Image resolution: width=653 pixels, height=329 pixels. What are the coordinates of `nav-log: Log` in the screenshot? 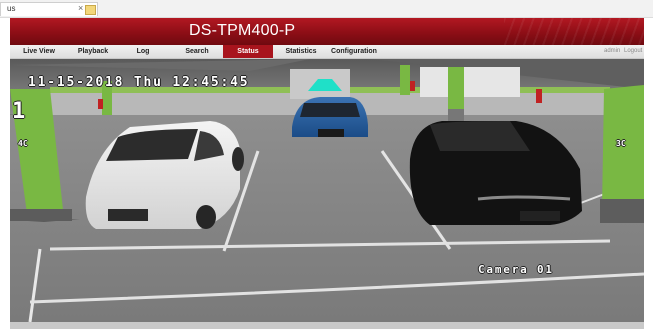 It's located at (143, 51).